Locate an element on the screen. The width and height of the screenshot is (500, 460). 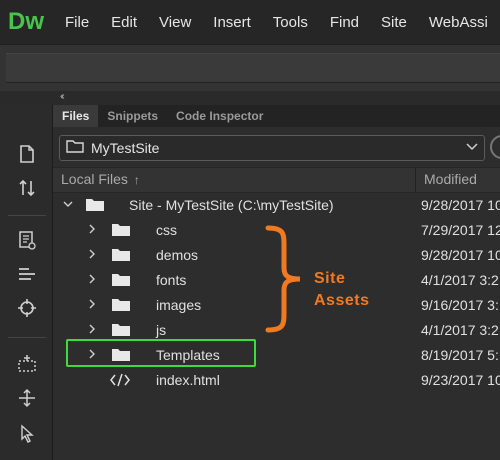
code-navigator-icon is located at coordinates (27, 240).